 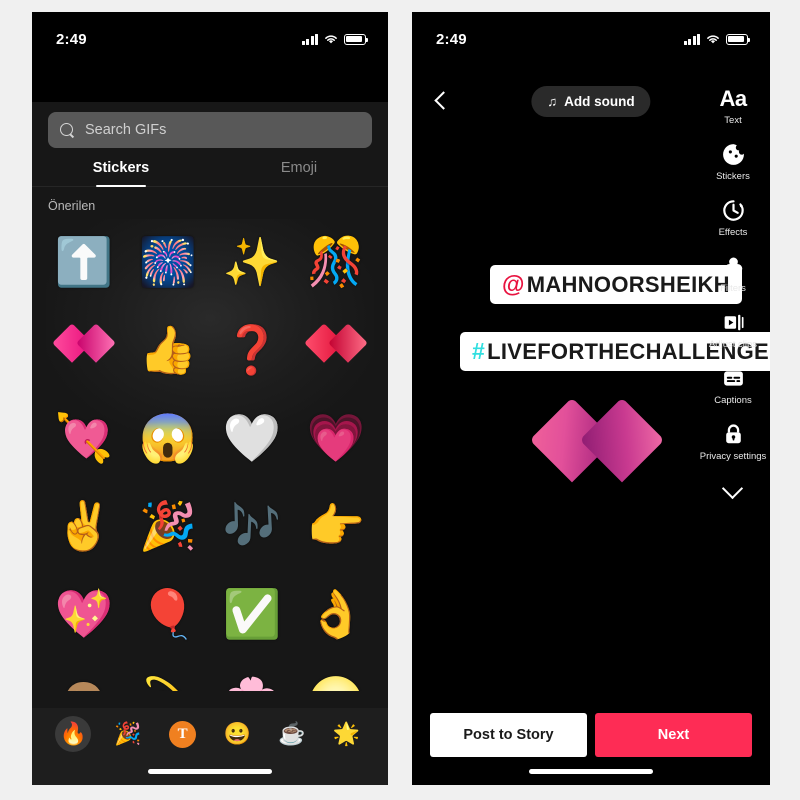 I want to click on sticker-glyph: ❓, so click(x=252, y=349).